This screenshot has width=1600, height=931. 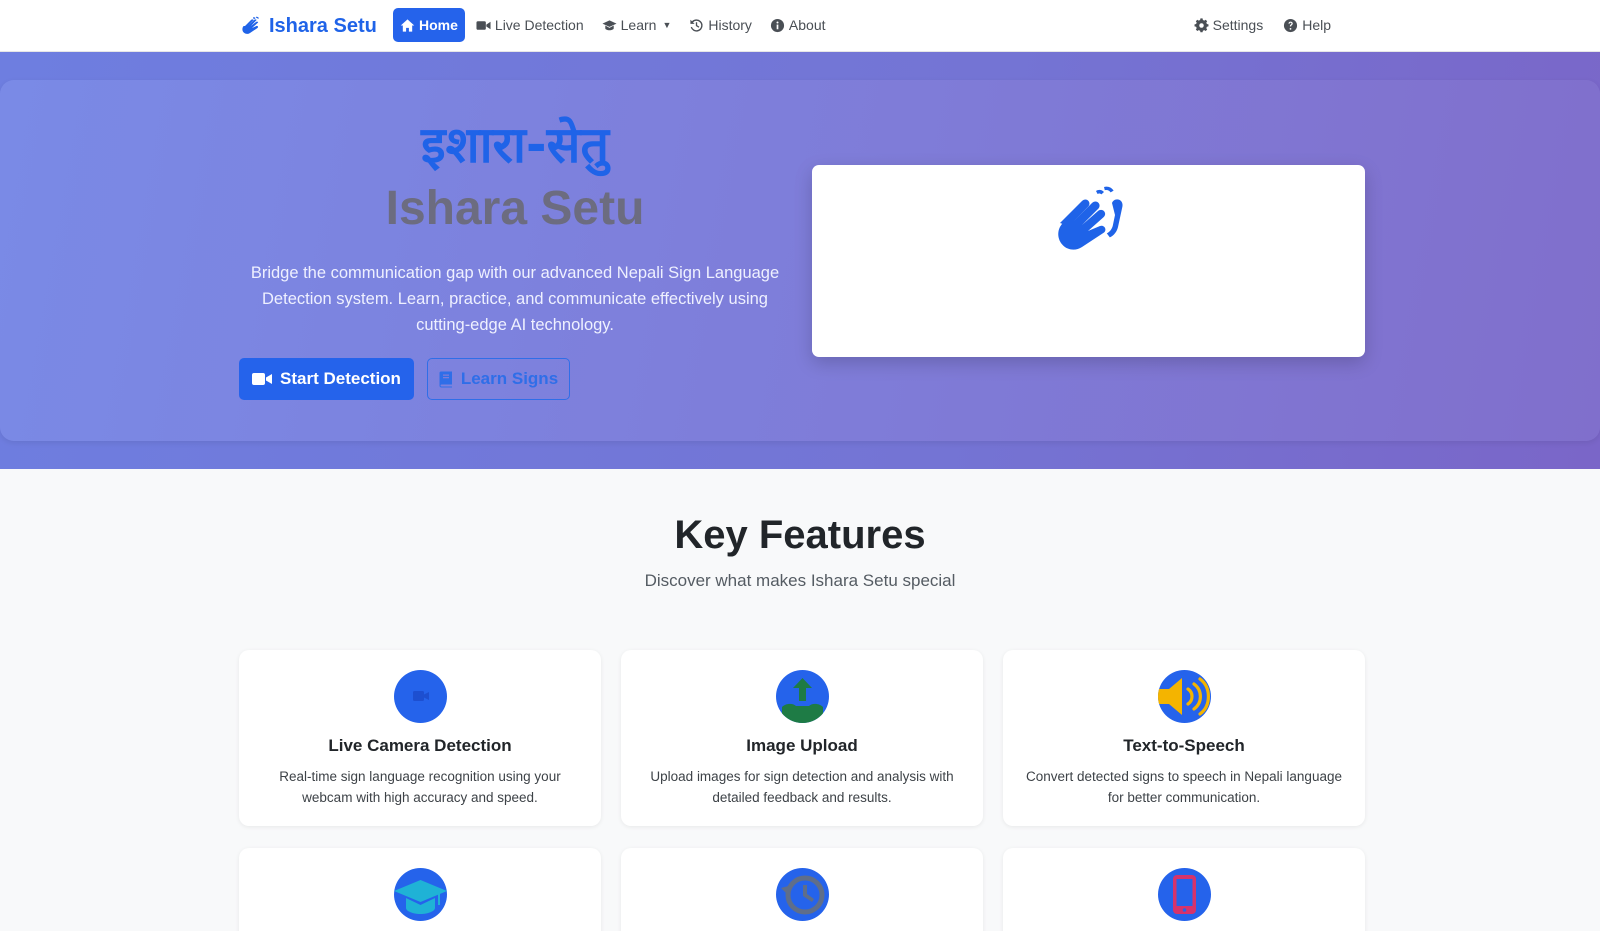 What do you see at coordinates (802, 745) in the screenshot?
I see `feature-title: Image Upload` at bounding box center [802, 745].